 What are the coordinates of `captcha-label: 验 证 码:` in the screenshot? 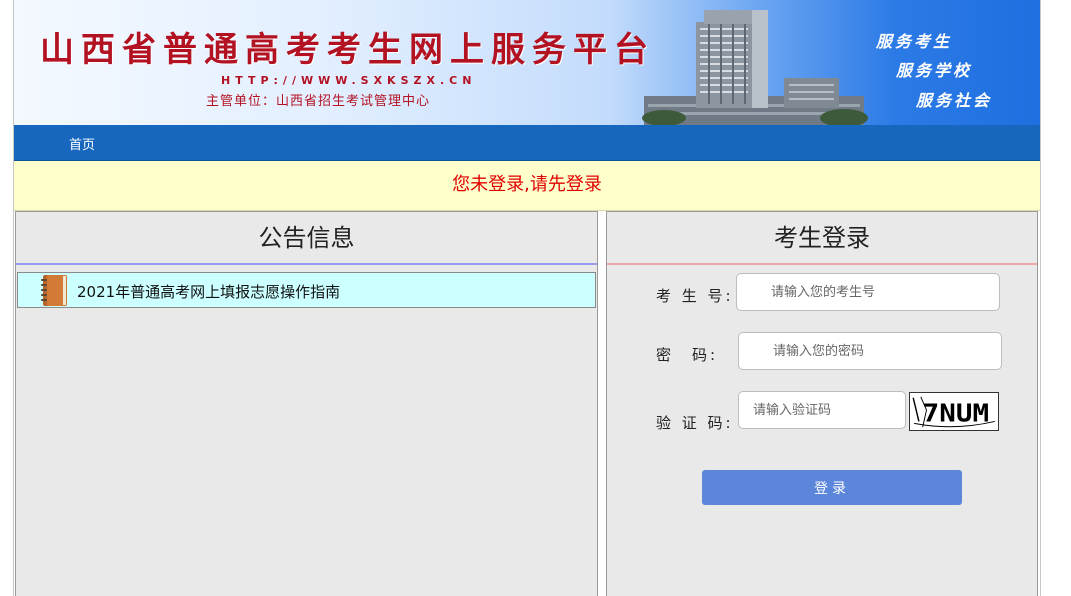 It's located at (695, 423).